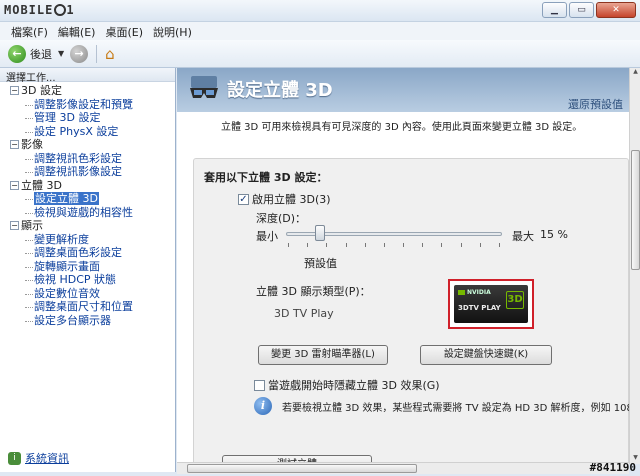  I want to click on close-icon: ✕, so click(616, 10).